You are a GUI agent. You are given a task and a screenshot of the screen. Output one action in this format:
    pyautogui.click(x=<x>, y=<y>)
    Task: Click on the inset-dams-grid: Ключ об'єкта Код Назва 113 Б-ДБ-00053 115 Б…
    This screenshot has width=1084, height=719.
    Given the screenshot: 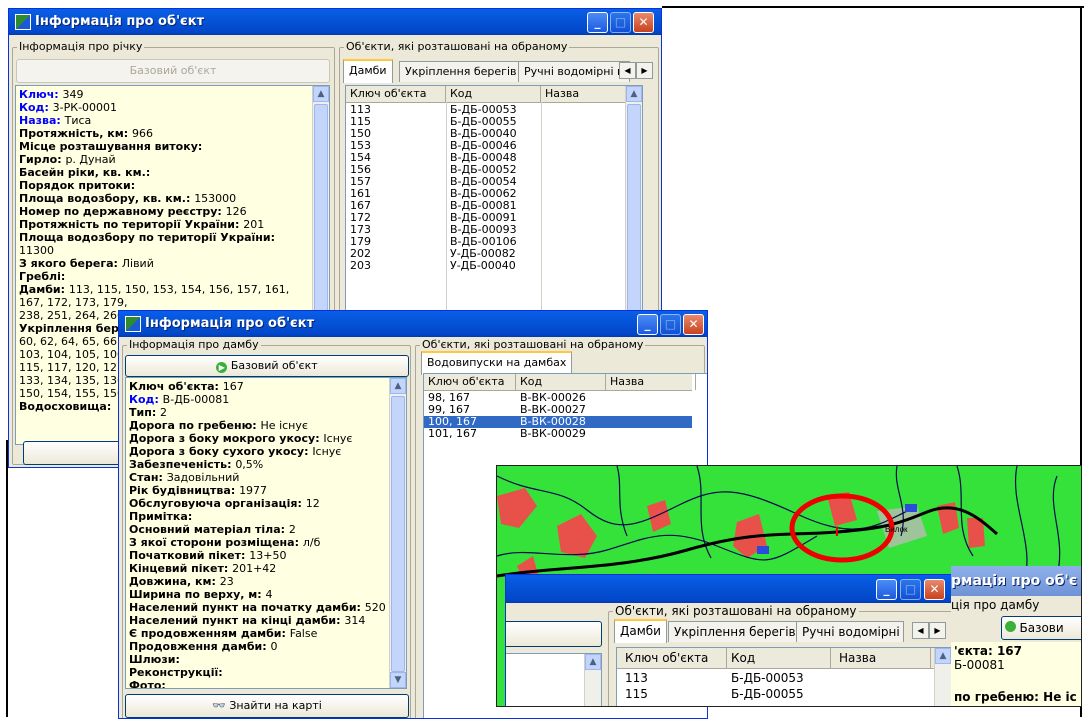 What is the action you would take?
    pyautogui.click(x=784, y=676)
    